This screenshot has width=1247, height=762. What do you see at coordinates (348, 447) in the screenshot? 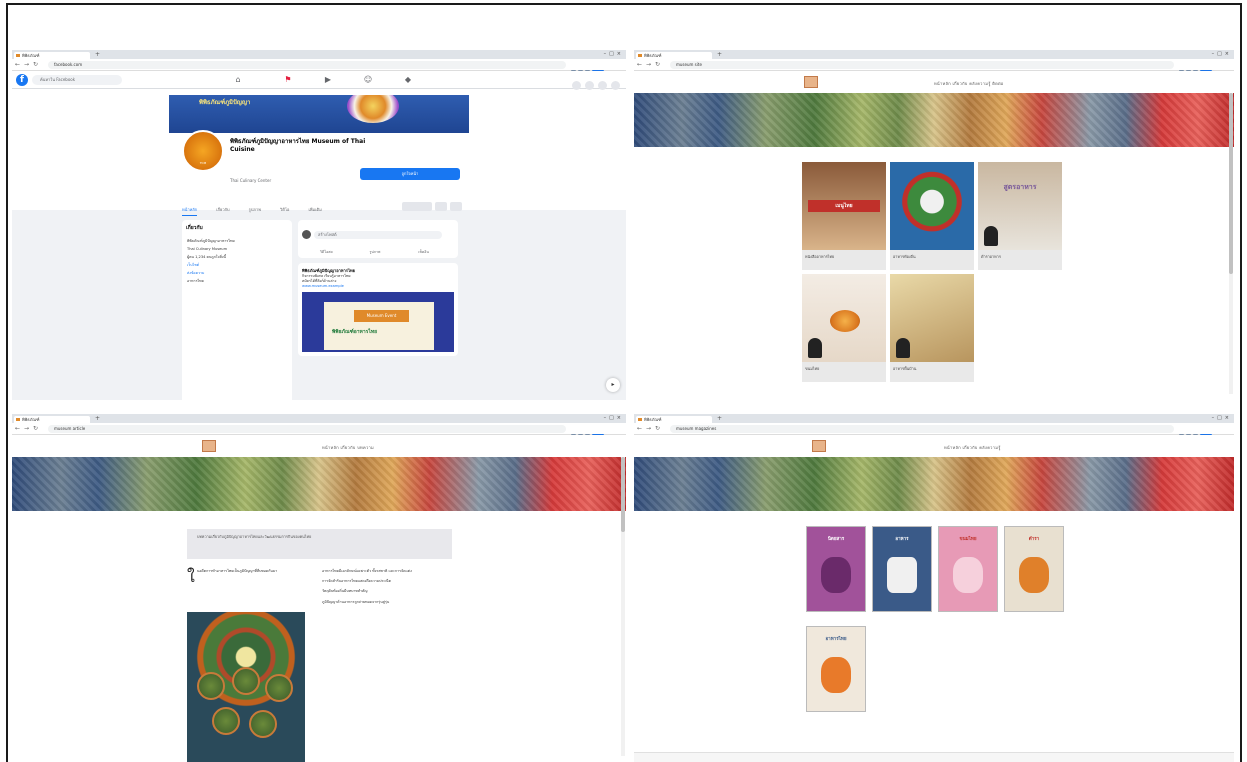
I see `site-menu: หน้าหลัก เกี่ยวกับ บทความ` at bounding box center [348, 447].